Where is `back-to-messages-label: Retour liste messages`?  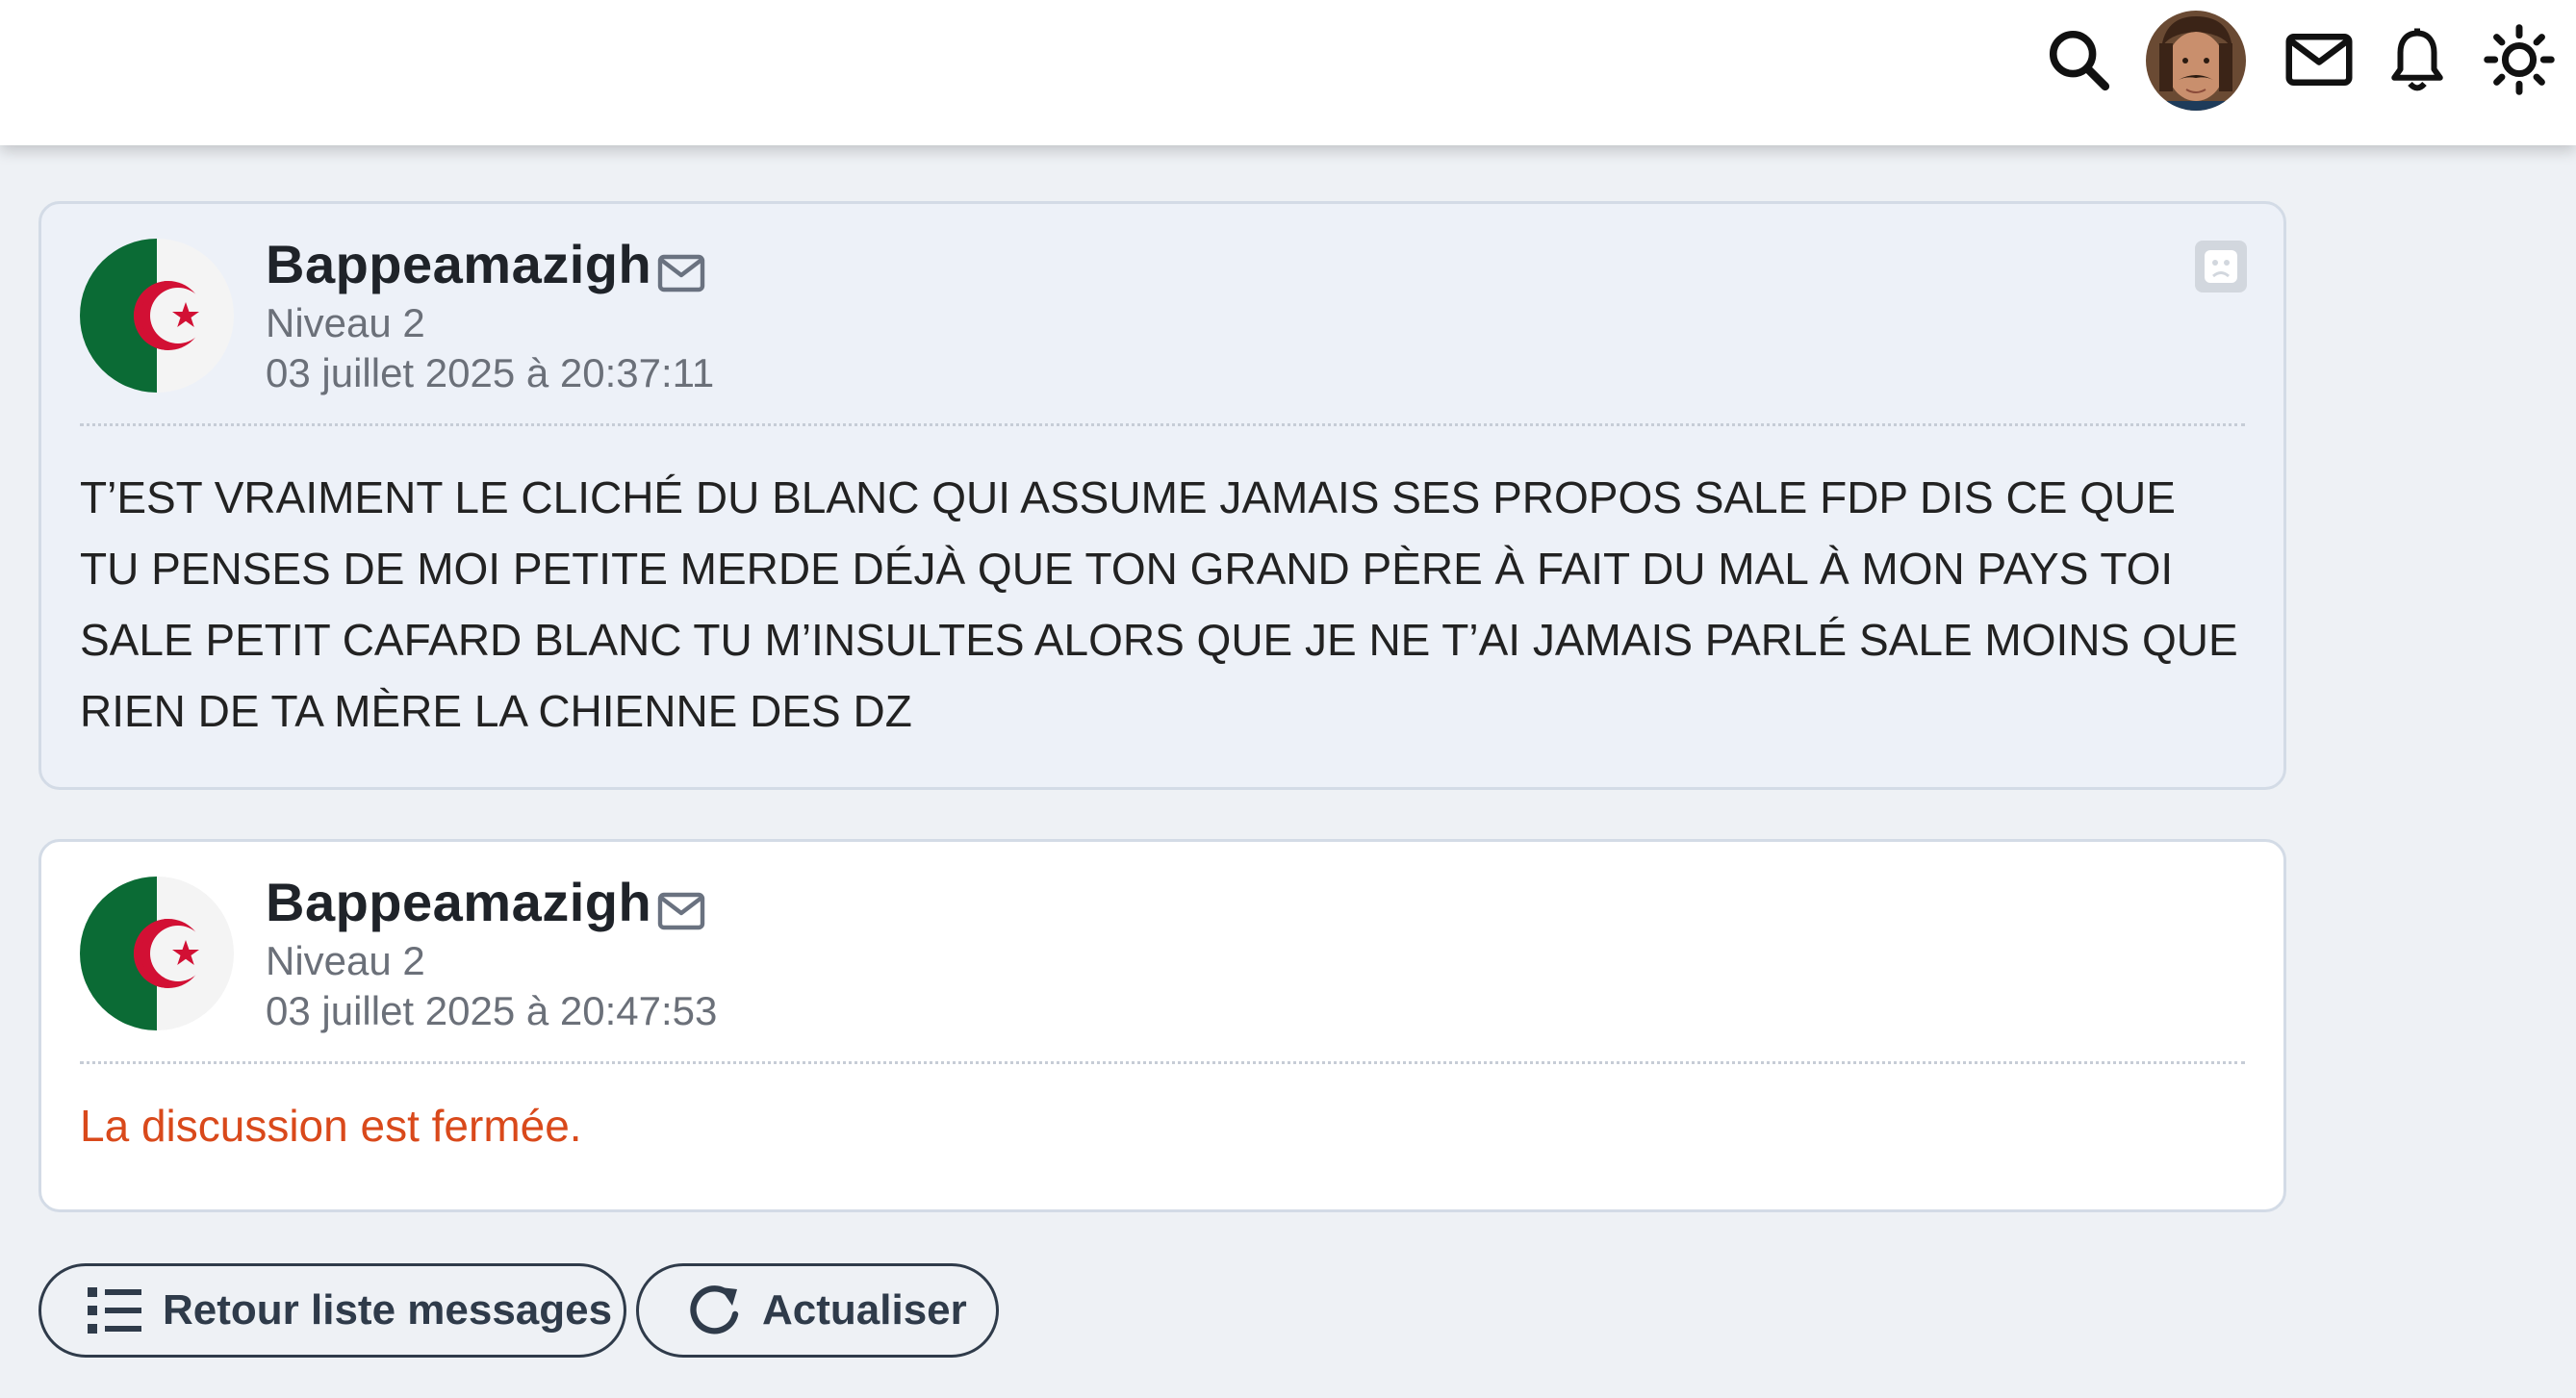 back-to-messages-label: Retour liste messages is located at coordinates (388, 1310).